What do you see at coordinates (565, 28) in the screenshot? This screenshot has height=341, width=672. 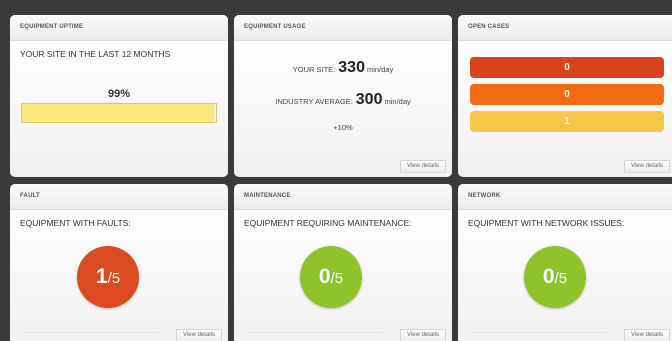 I see `open-cases-card-header: OPEN CASES` at bounding box center [565, 28].